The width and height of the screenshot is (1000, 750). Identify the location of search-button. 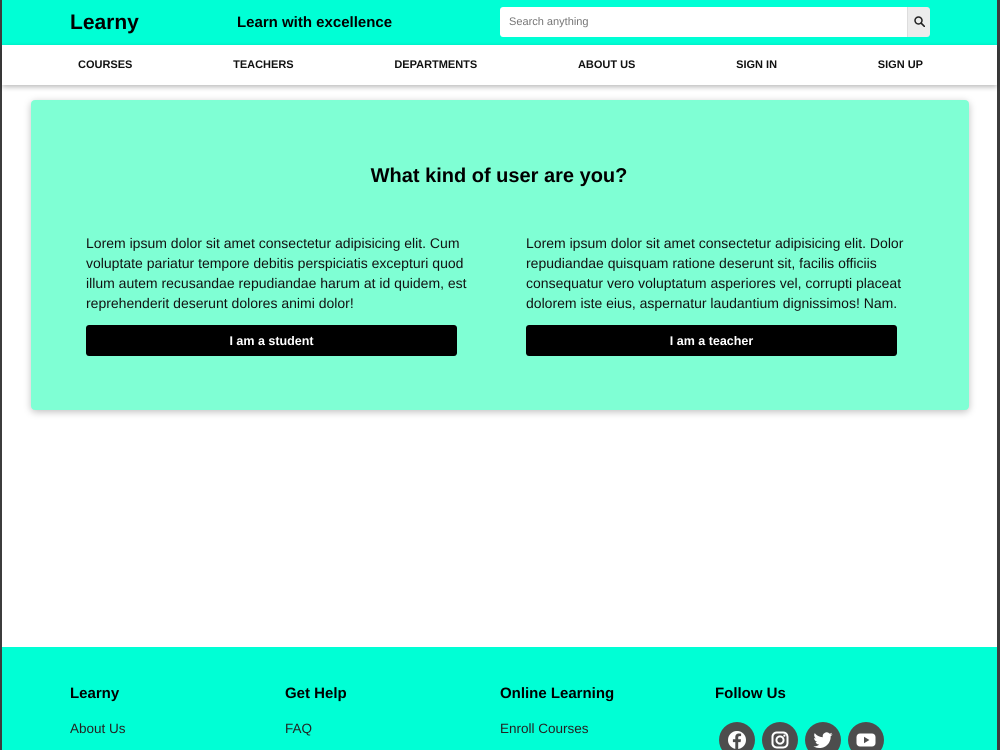
(918, 21).